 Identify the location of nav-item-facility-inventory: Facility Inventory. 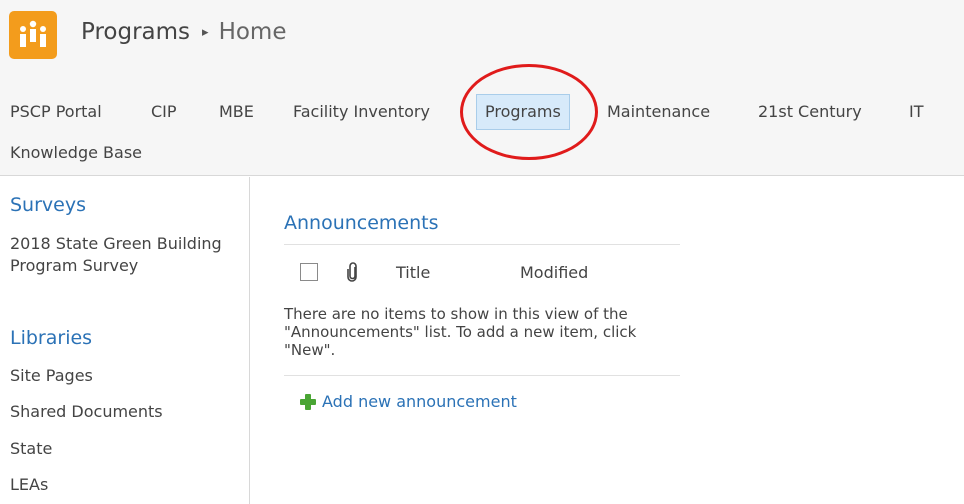
(361, 112).